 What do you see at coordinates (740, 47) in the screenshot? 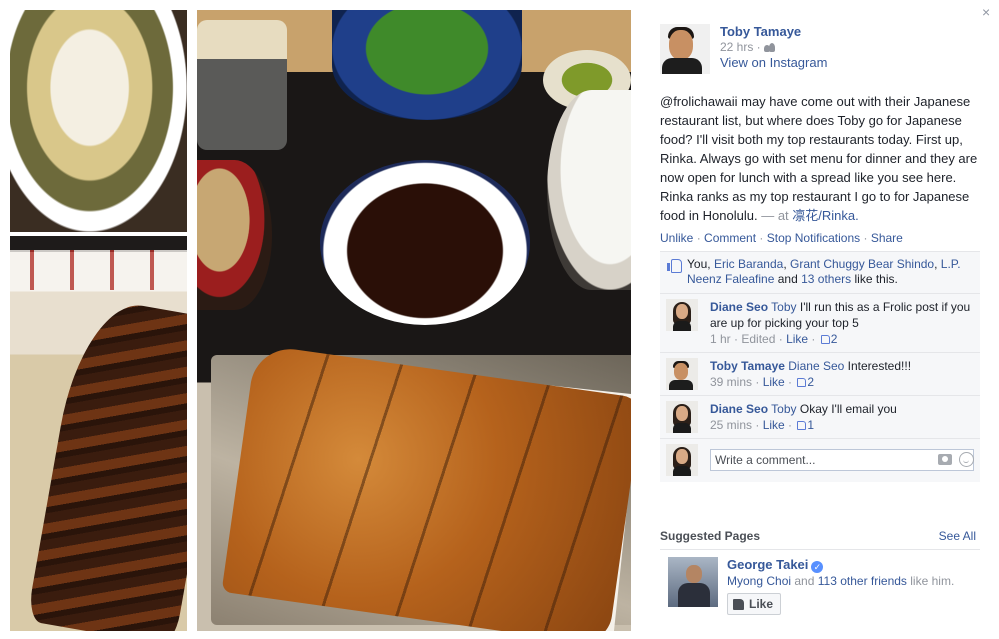
I see `post-timestamp: 22 hrs ·` at bounding box center [740, 47].